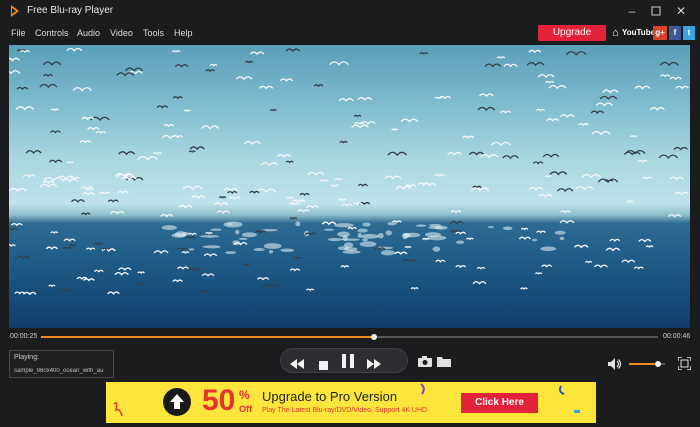  Describe the element at coordinates (18, 33) in the screenshot. I see `menu-file: File` at that location.